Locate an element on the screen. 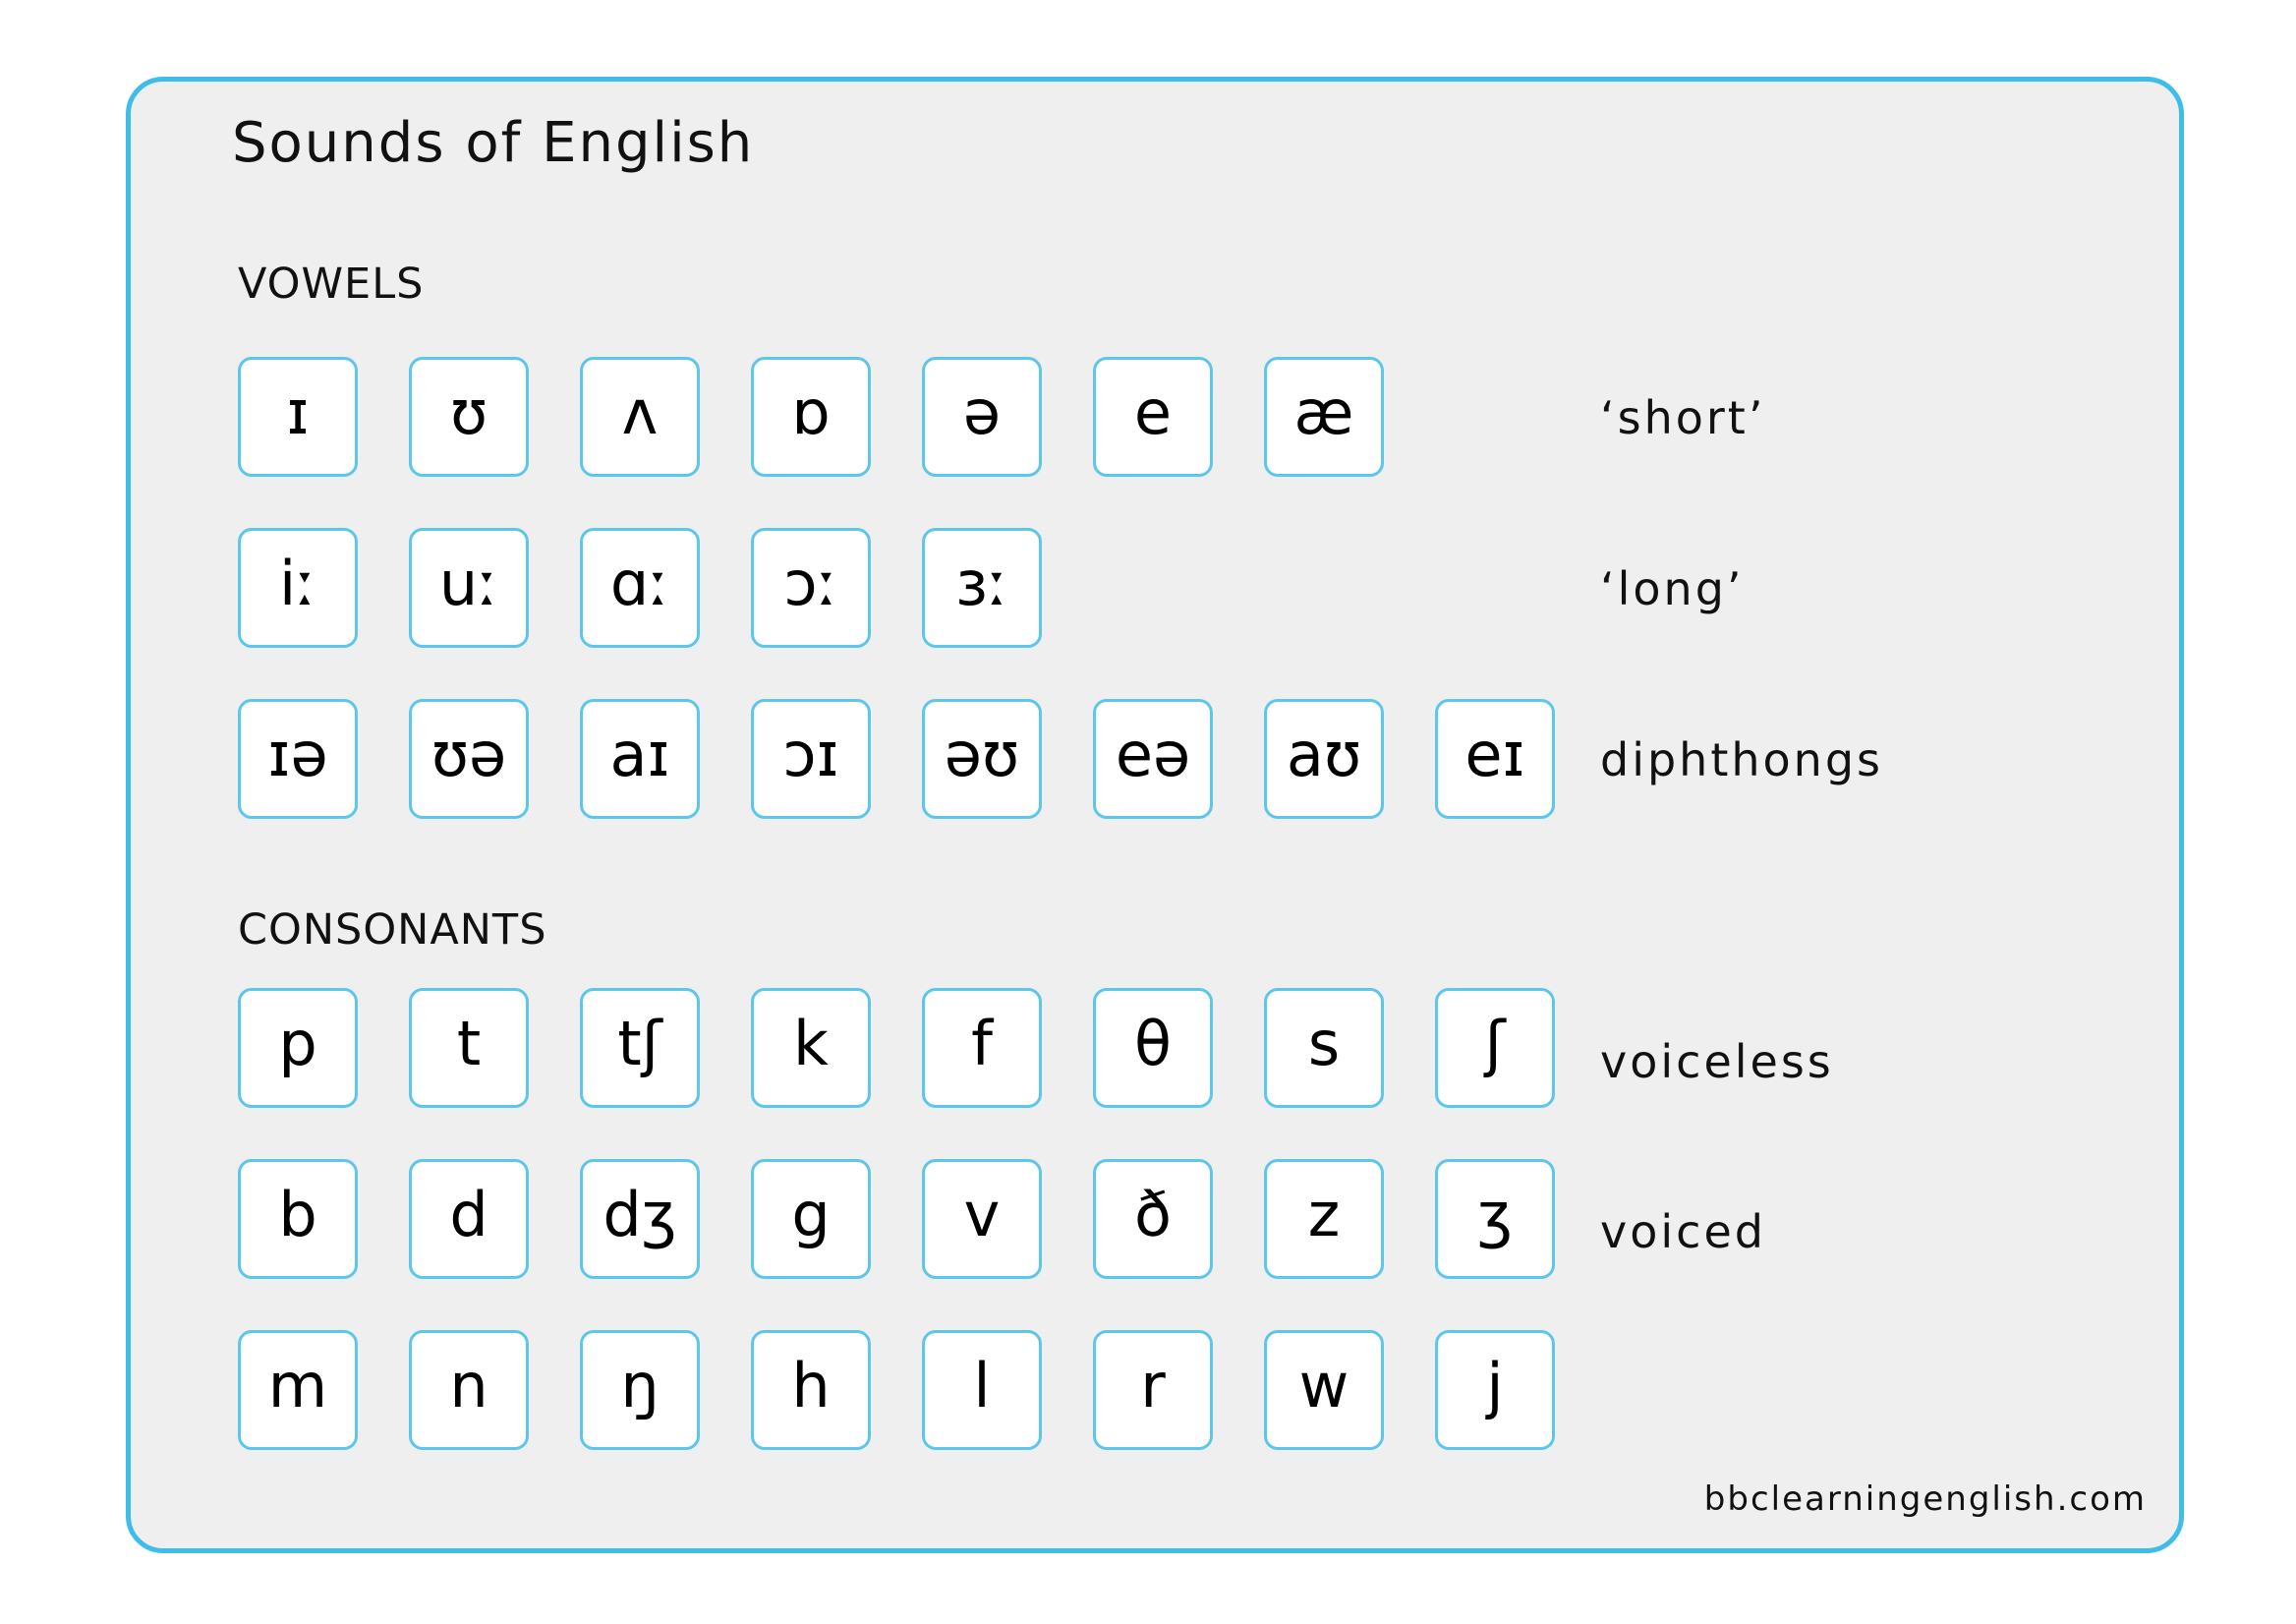 The height and width of the screenshot is (1624, 2296). phoneme-symbol: r is located at coordinates (1153, 1385).